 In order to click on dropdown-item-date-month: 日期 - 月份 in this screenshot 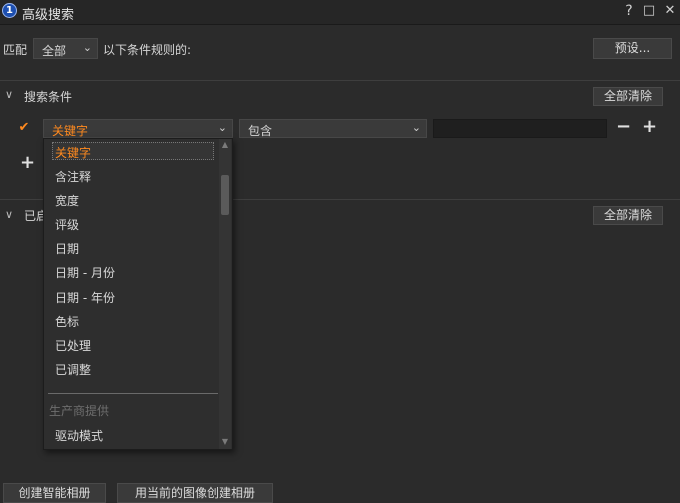, I will do `click(85, 272)`.